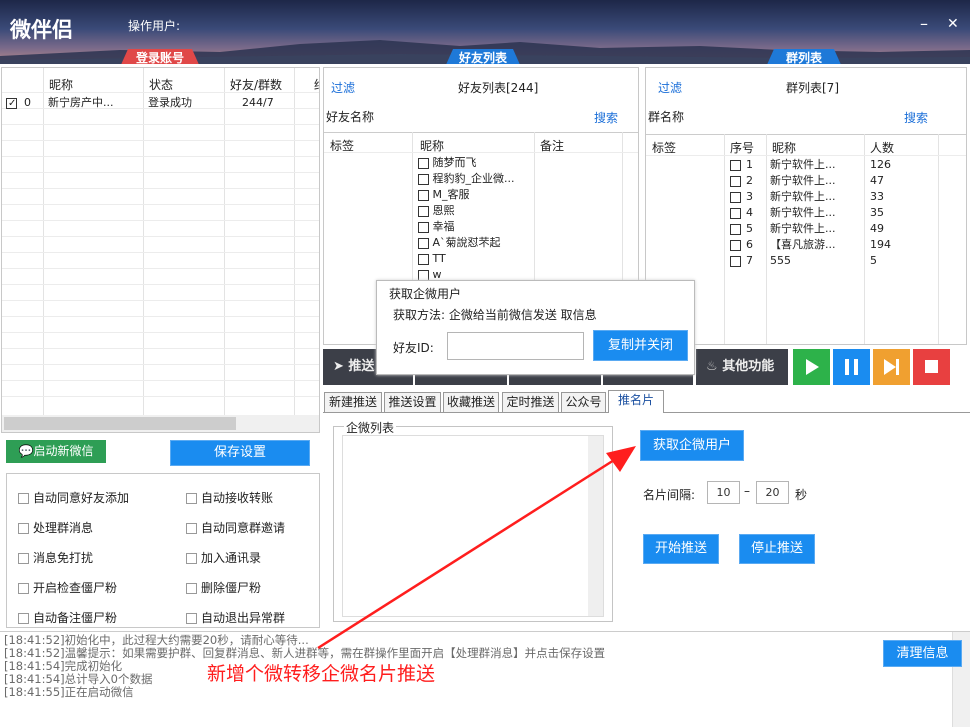 The height and width of the screenshot is (727, 970). Describe the element at coordinates (476, 548) in the screenshot. I see `annotation-arrow-icon` at that location.